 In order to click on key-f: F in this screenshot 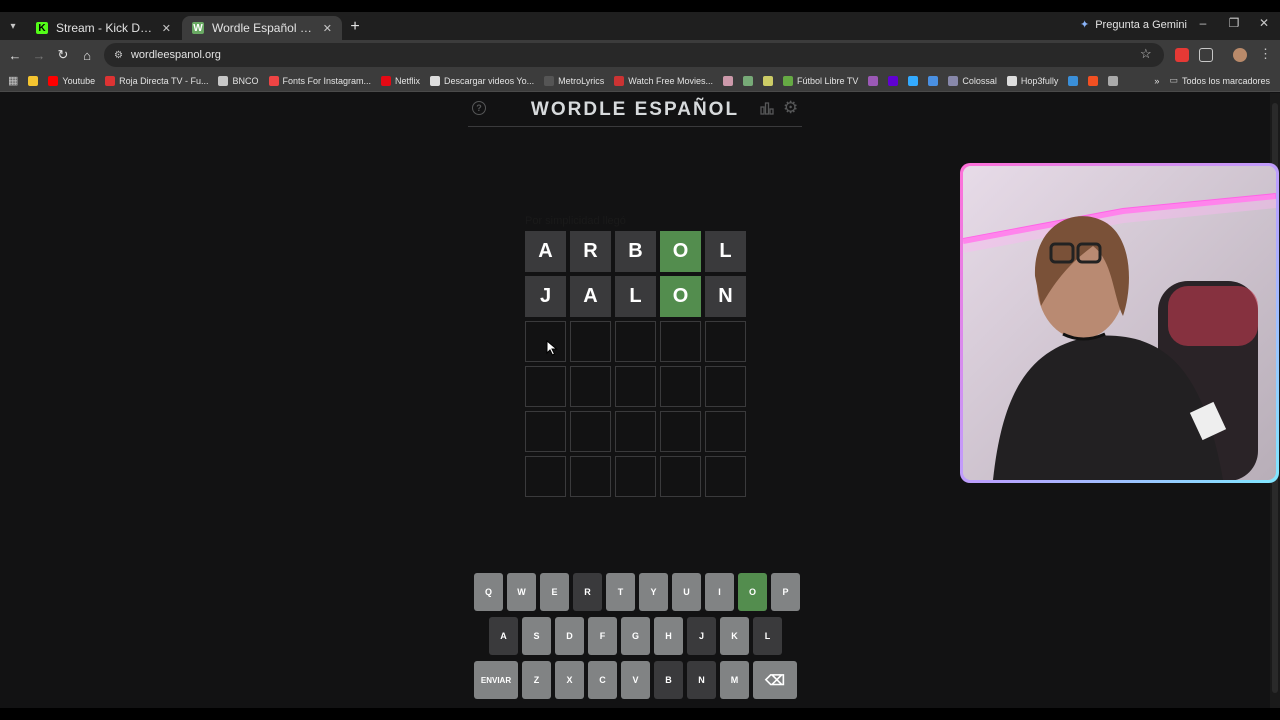, I will do `click(602, 636)`.